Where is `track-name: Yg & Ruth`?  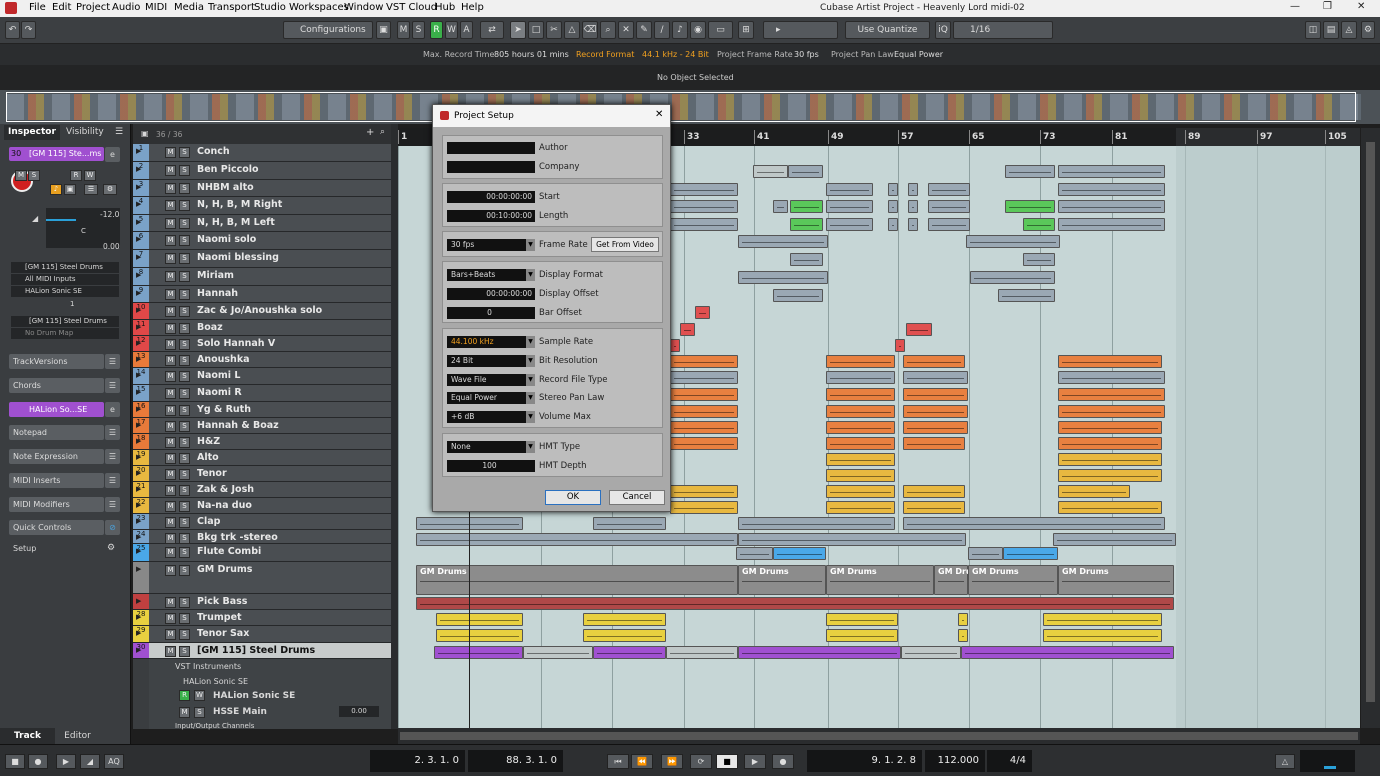 track-name: Yg & Ruth is located at coordinates (224, 409).